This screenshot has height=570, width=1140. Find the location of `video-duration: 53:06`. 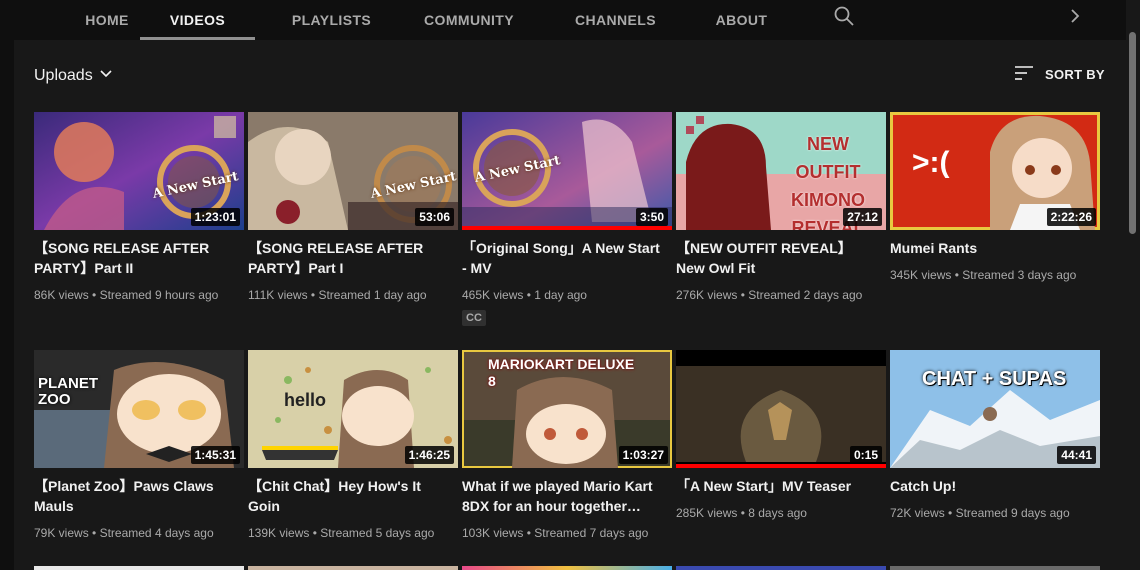

video-duration: 53:06 is located at coordinates (434, 217).